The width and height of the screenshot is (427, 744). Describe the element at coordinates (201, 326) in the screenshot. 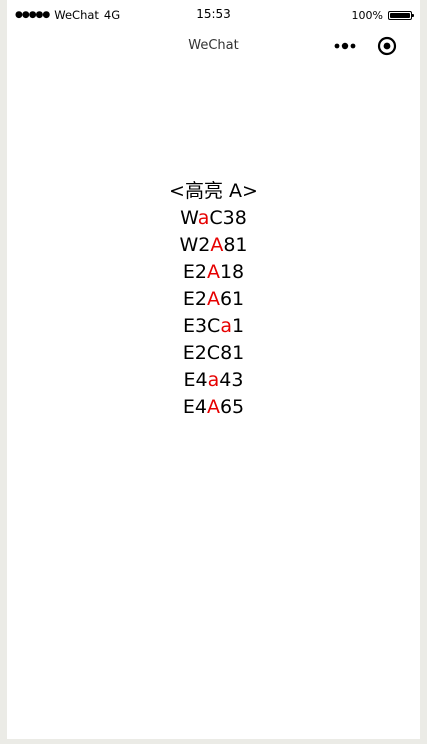

I see `line-text: E3C` at that location.